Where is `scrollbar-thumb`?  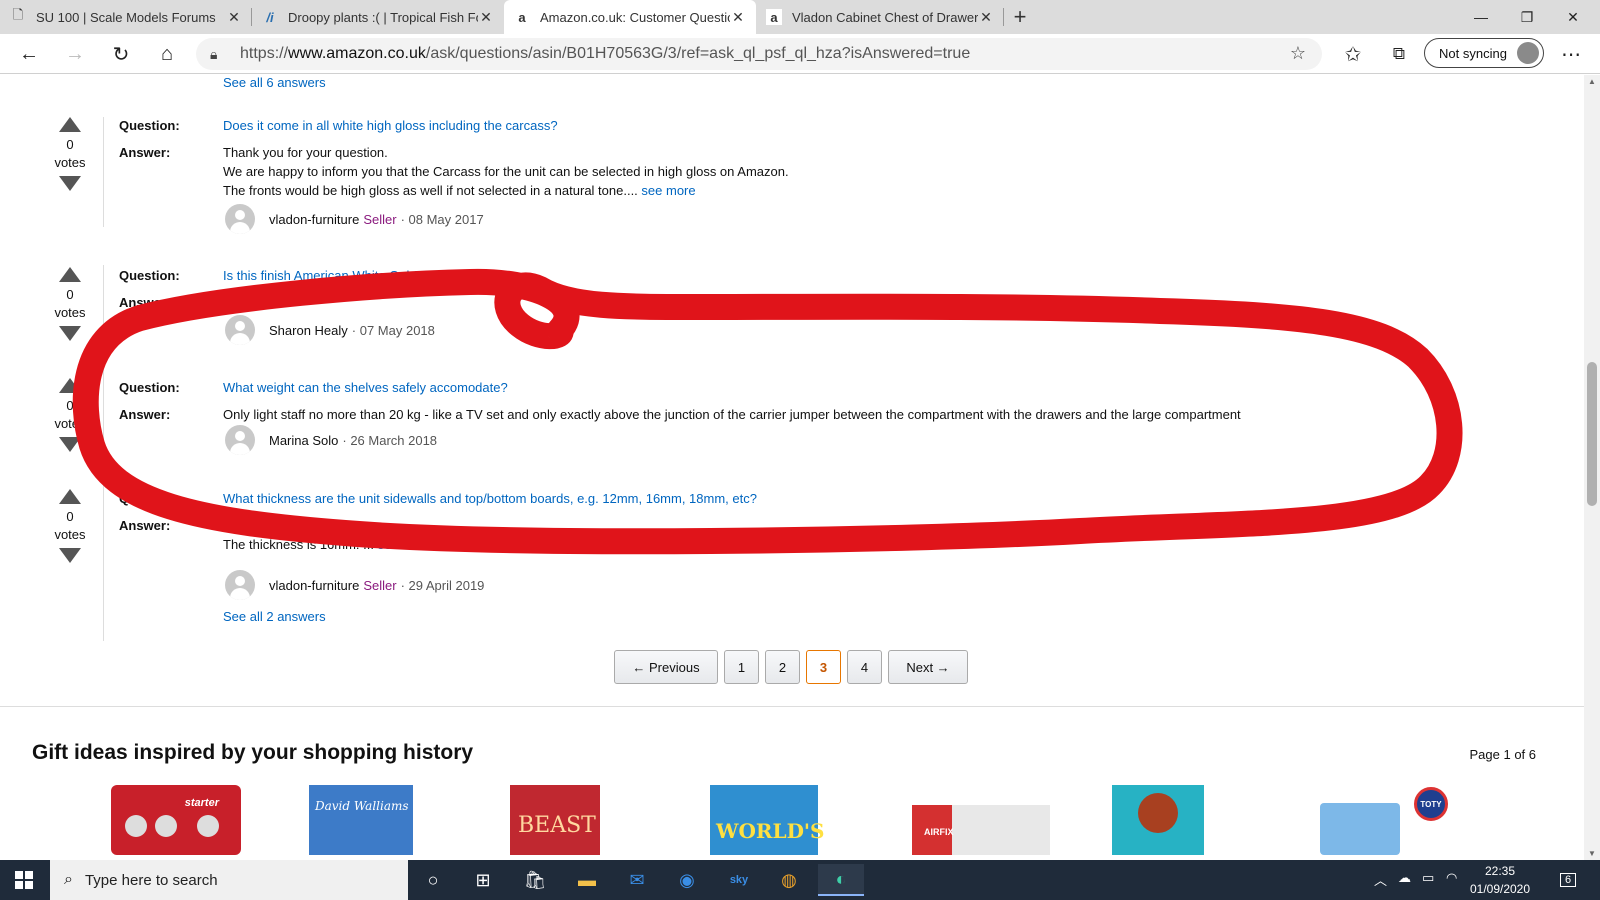
scrollbar-thumb is located at coordinates (1592, 434).